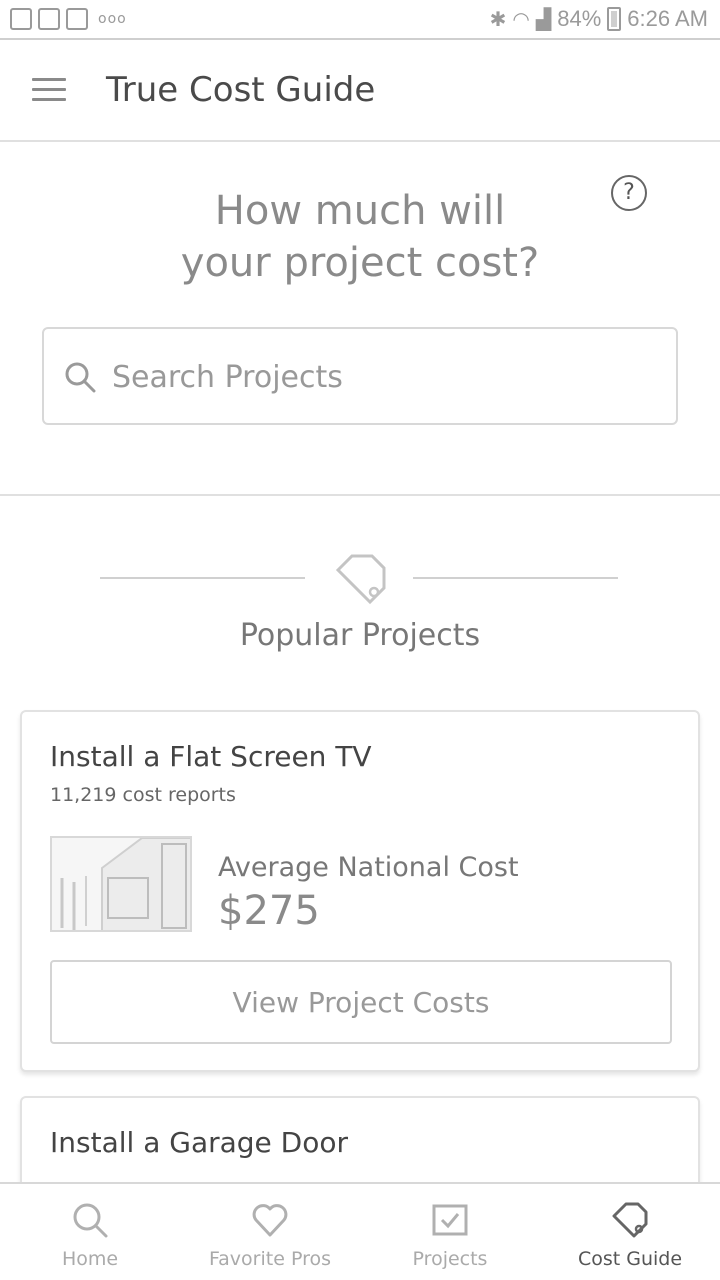 This screenshot has height=1280, width=720. I want to click on nav-label-home: Home, so click(90, 1259).